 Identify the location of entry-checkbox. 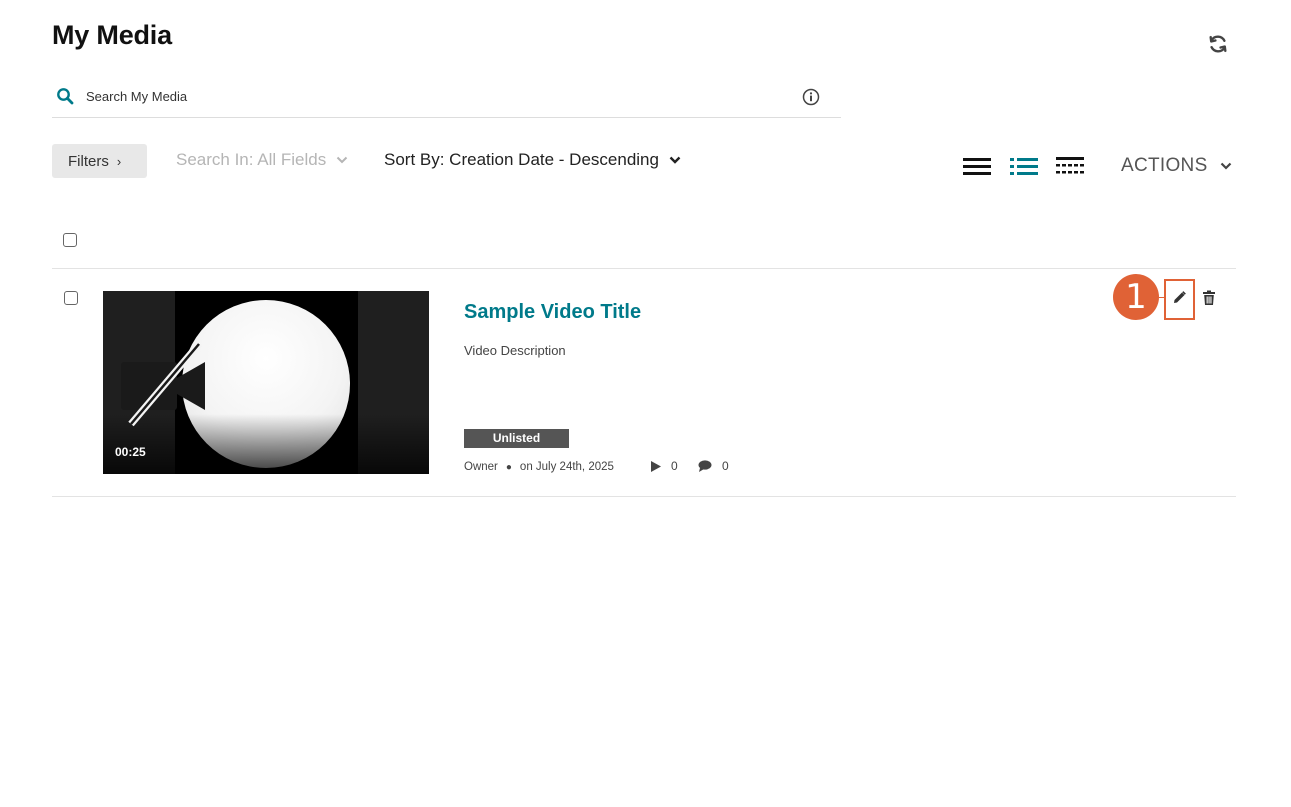
(71, 298).